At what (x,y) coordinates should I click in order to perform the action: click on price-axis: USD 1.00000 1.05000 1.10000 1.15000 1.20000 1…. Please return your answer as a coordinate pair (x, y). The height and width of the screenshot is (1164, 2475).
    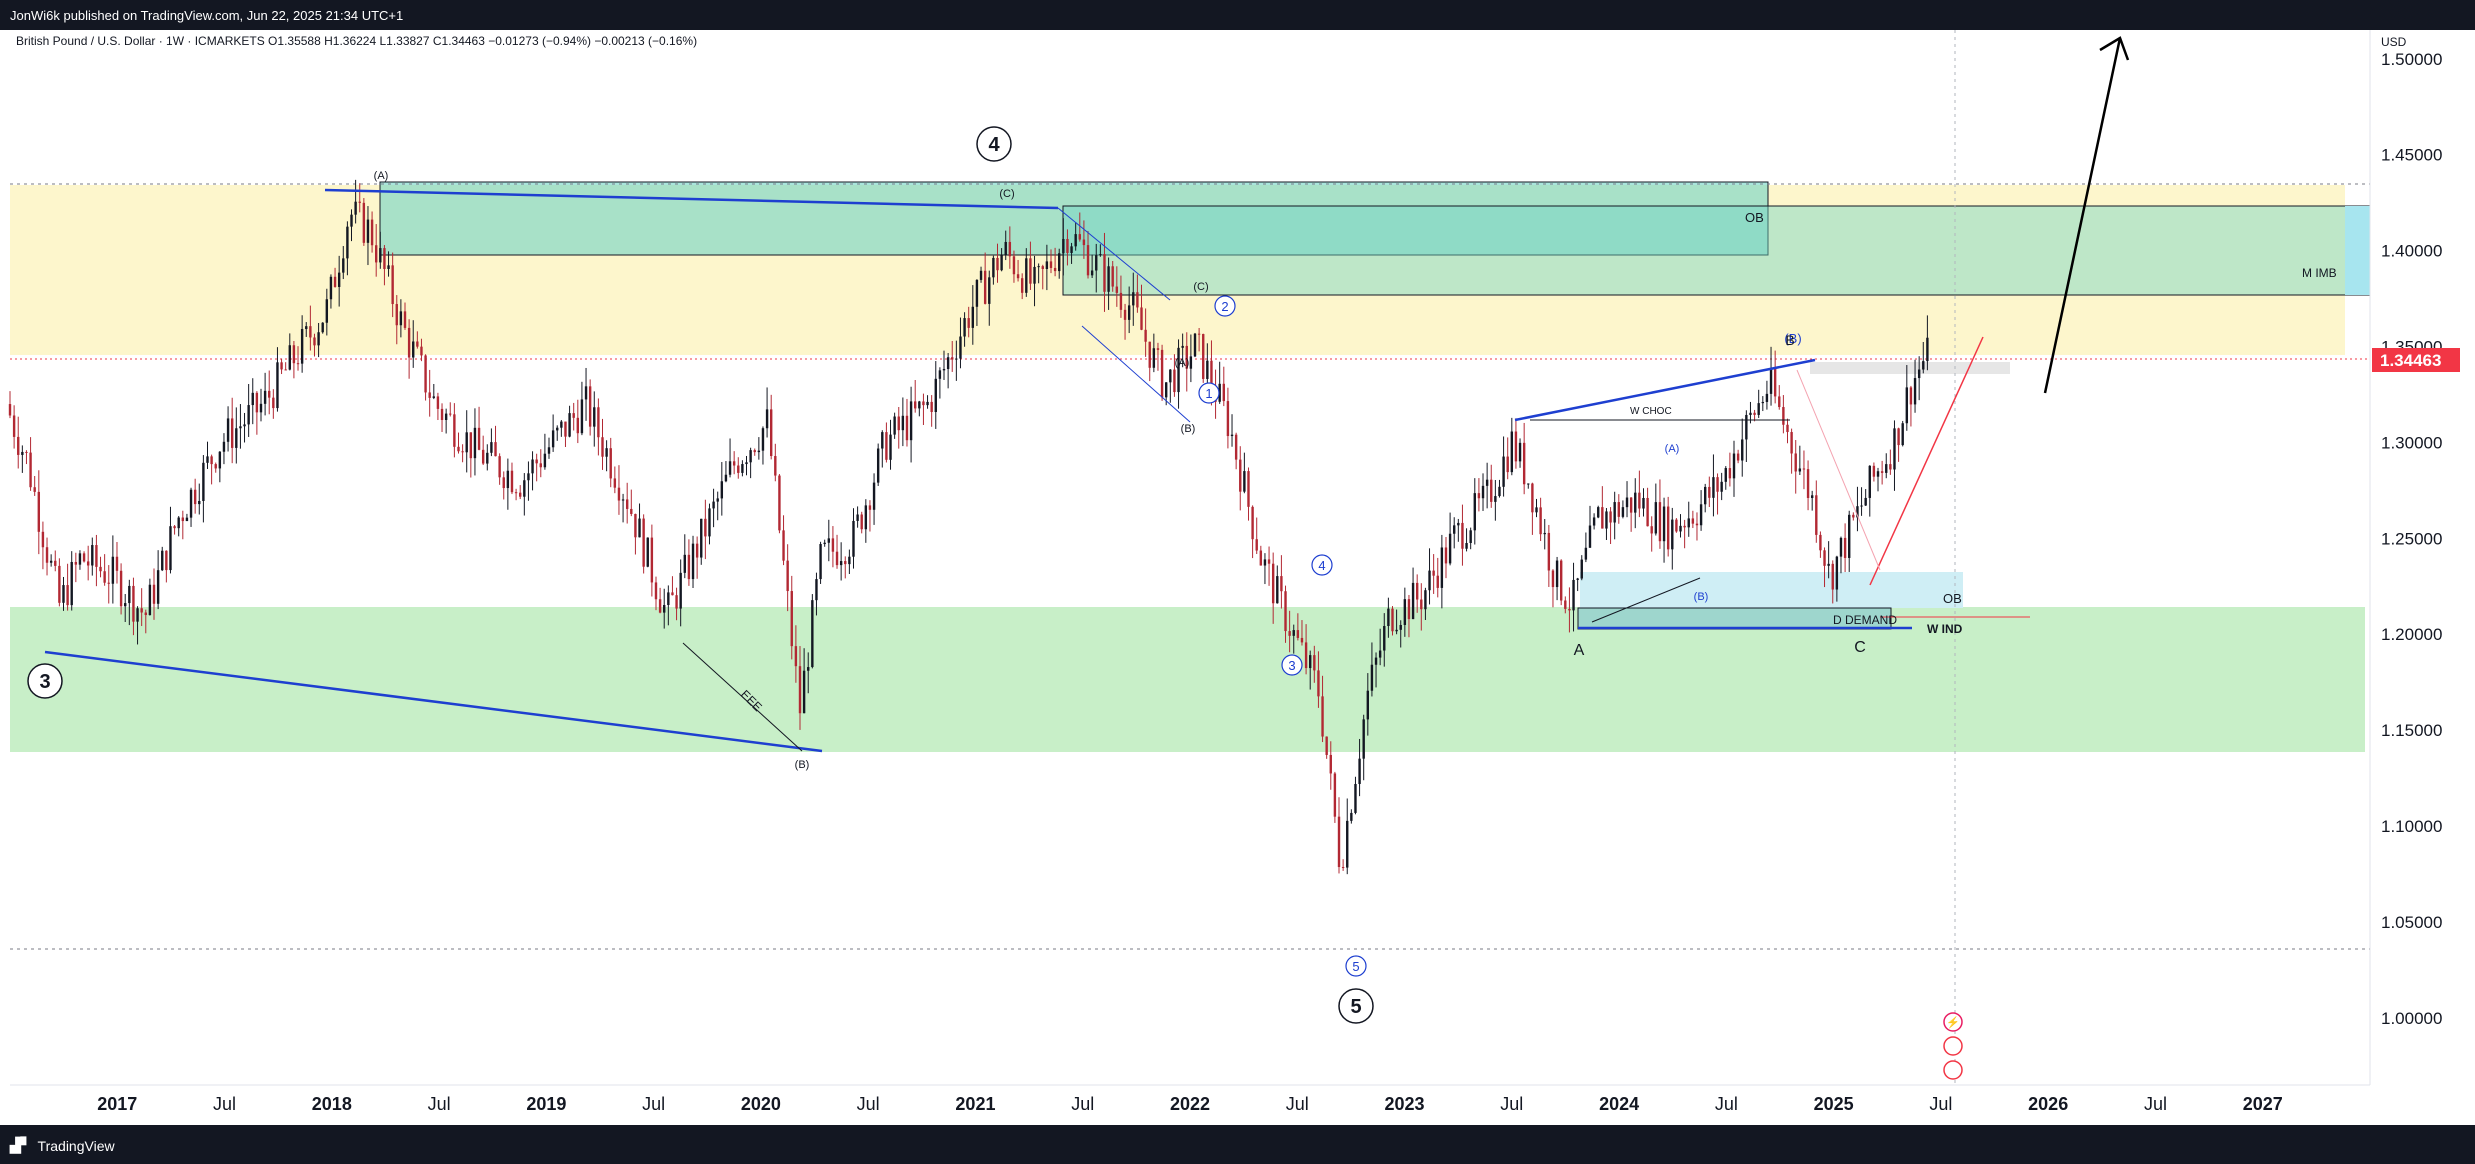
    Looking at the image, I should click on (2422, 577).